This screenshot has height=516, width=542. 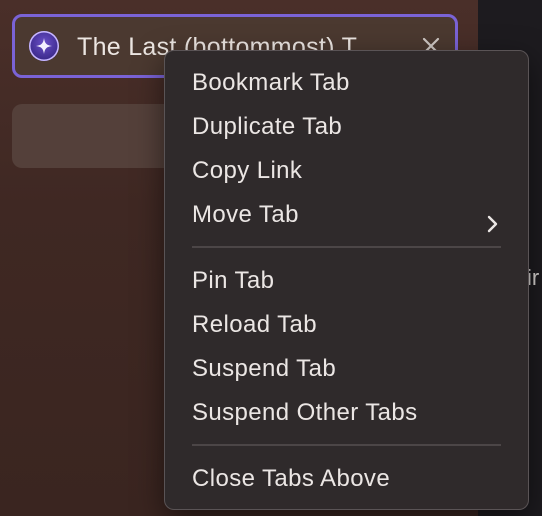 I want to click on menu-item-bookmark-tab: Bookmark Tab, so click(x=346, y=83).